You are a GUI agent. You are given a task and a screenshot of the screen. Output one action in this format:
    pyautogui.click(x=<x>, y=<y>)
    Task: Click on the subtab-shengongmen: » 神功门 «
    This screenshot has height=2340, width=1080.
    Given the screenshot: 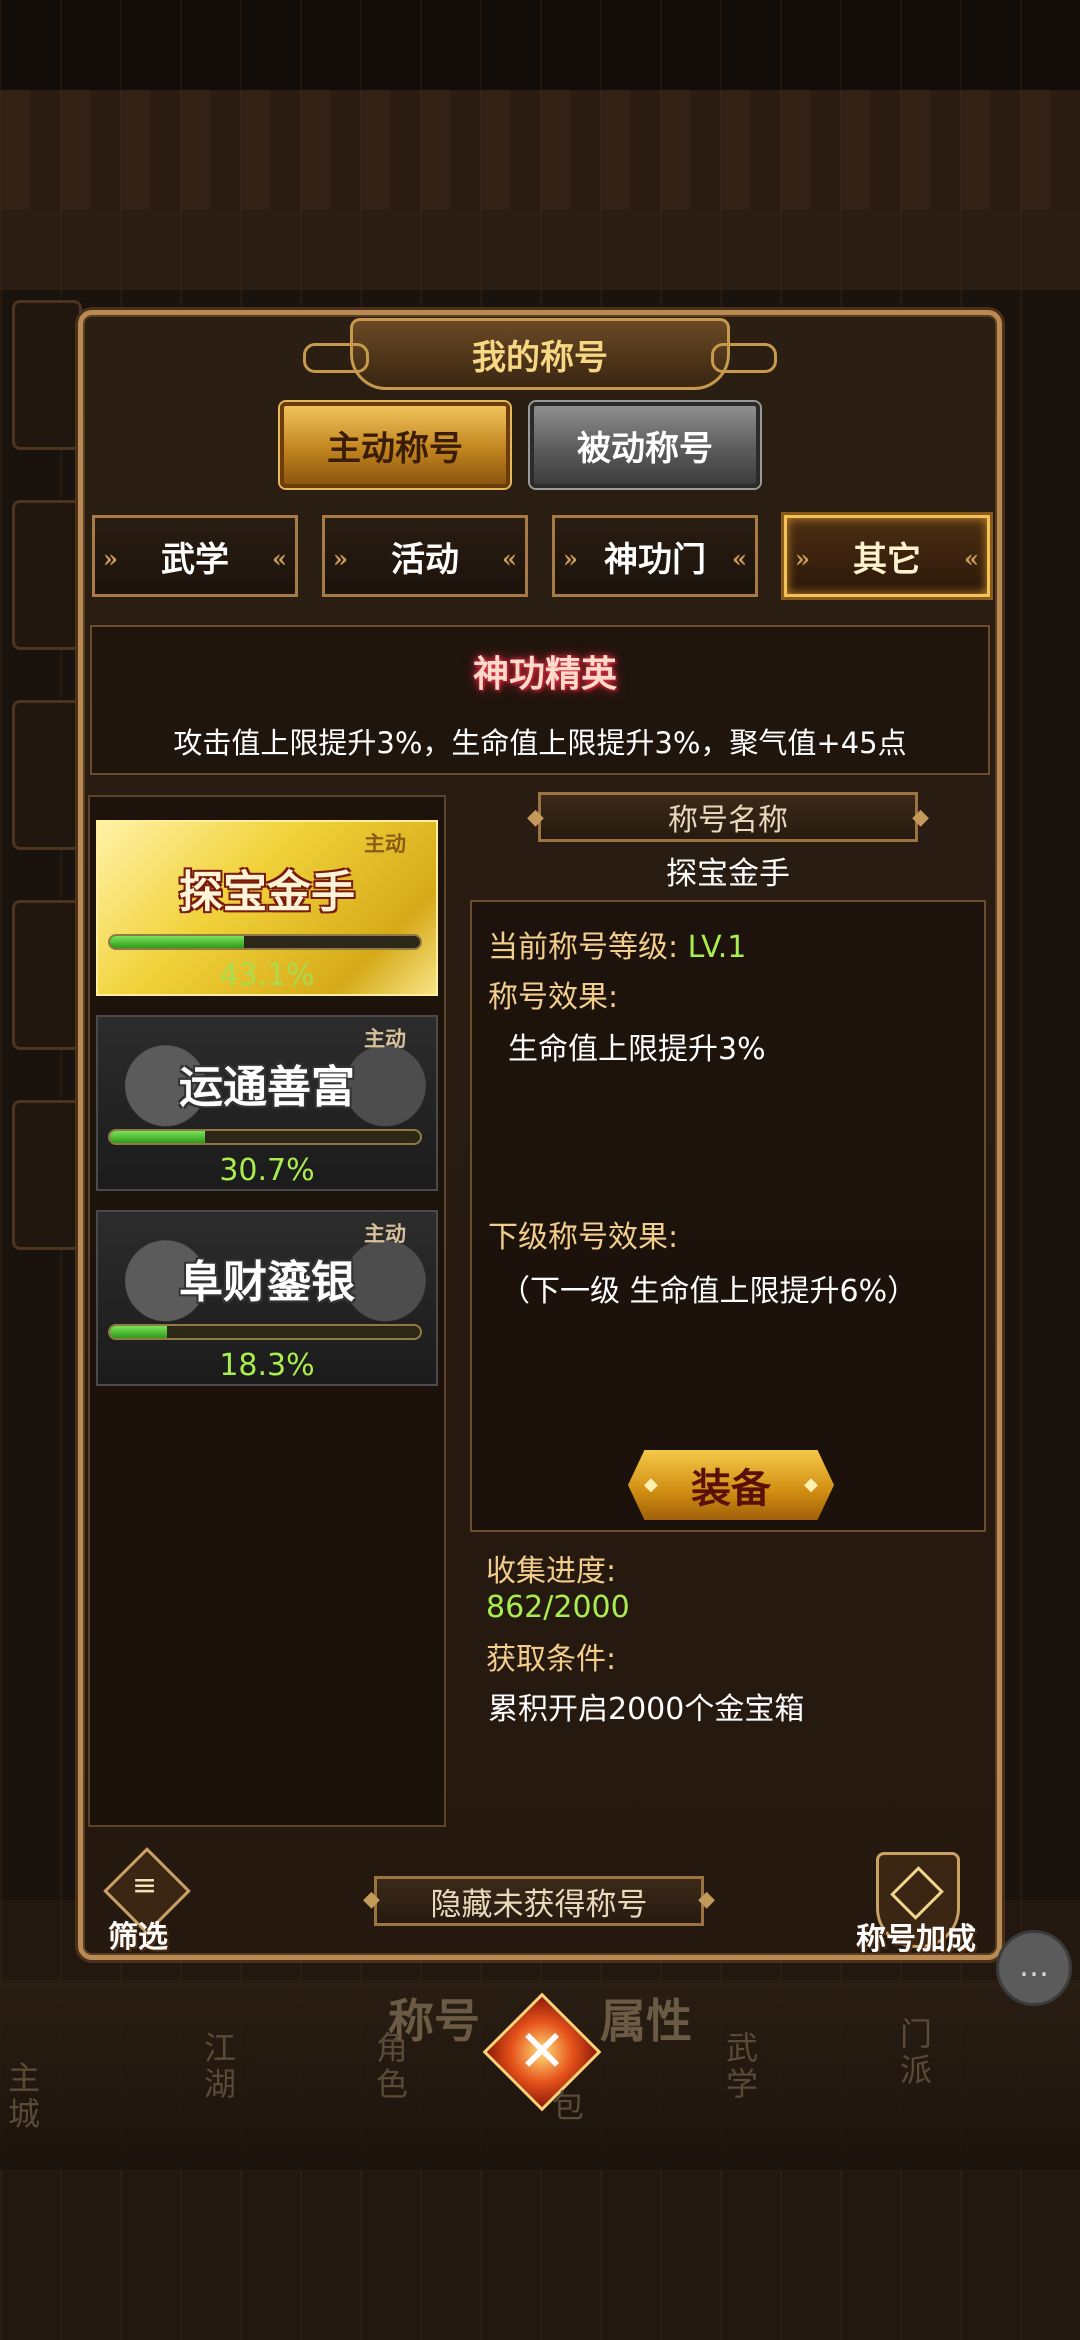 What is the action you would take?
    pyautogui.click(x=655, y=556)
    